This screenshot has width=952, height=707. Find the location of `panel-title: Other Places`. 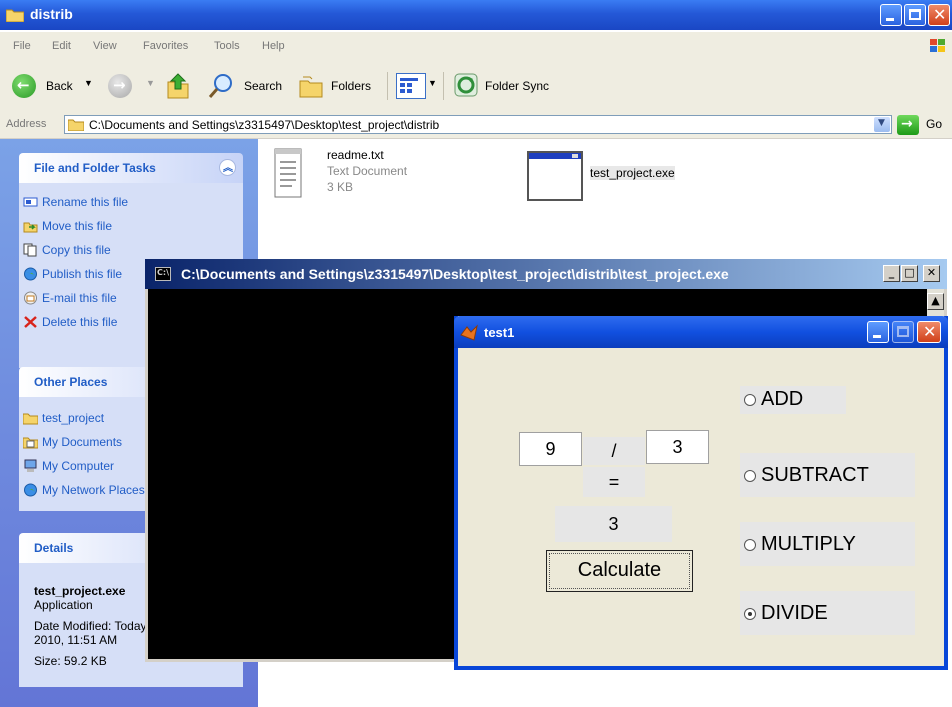

panel-title: Other Places is located at coordinates (71, 382).